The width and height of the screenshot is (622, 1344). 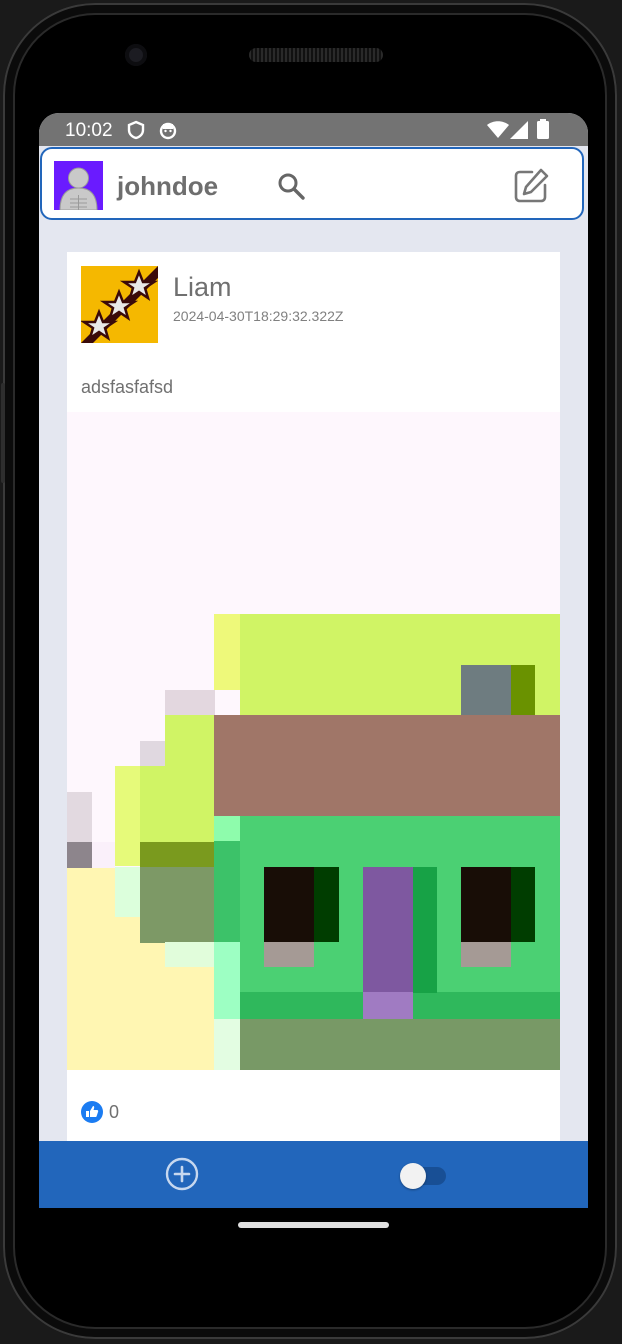 What do you see at coordinates (127, 387) in the screenshot?
I see `post-text: adsfasfafsd` at bounding box center [127, 387].